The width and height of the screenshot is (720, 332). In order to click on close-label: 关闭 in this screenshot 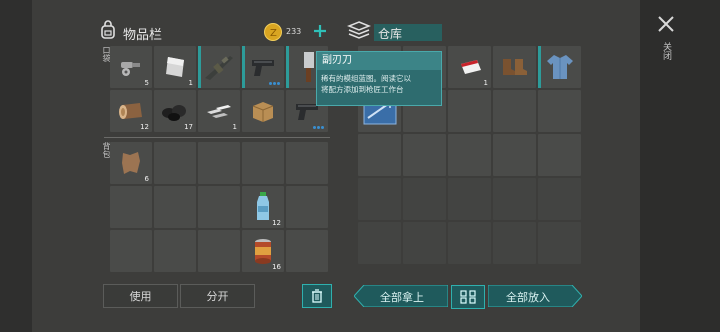, I will do `click(666, 51)`.